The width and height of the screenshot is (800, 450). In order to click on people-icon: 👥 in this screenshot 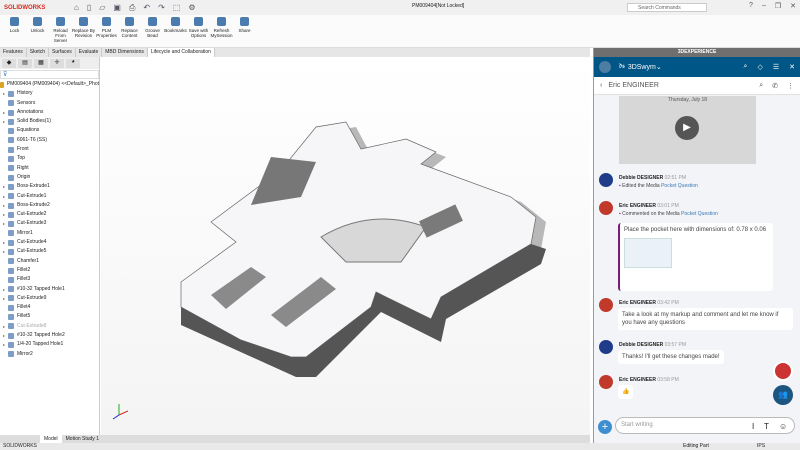, I will do `click(783, 395)`.